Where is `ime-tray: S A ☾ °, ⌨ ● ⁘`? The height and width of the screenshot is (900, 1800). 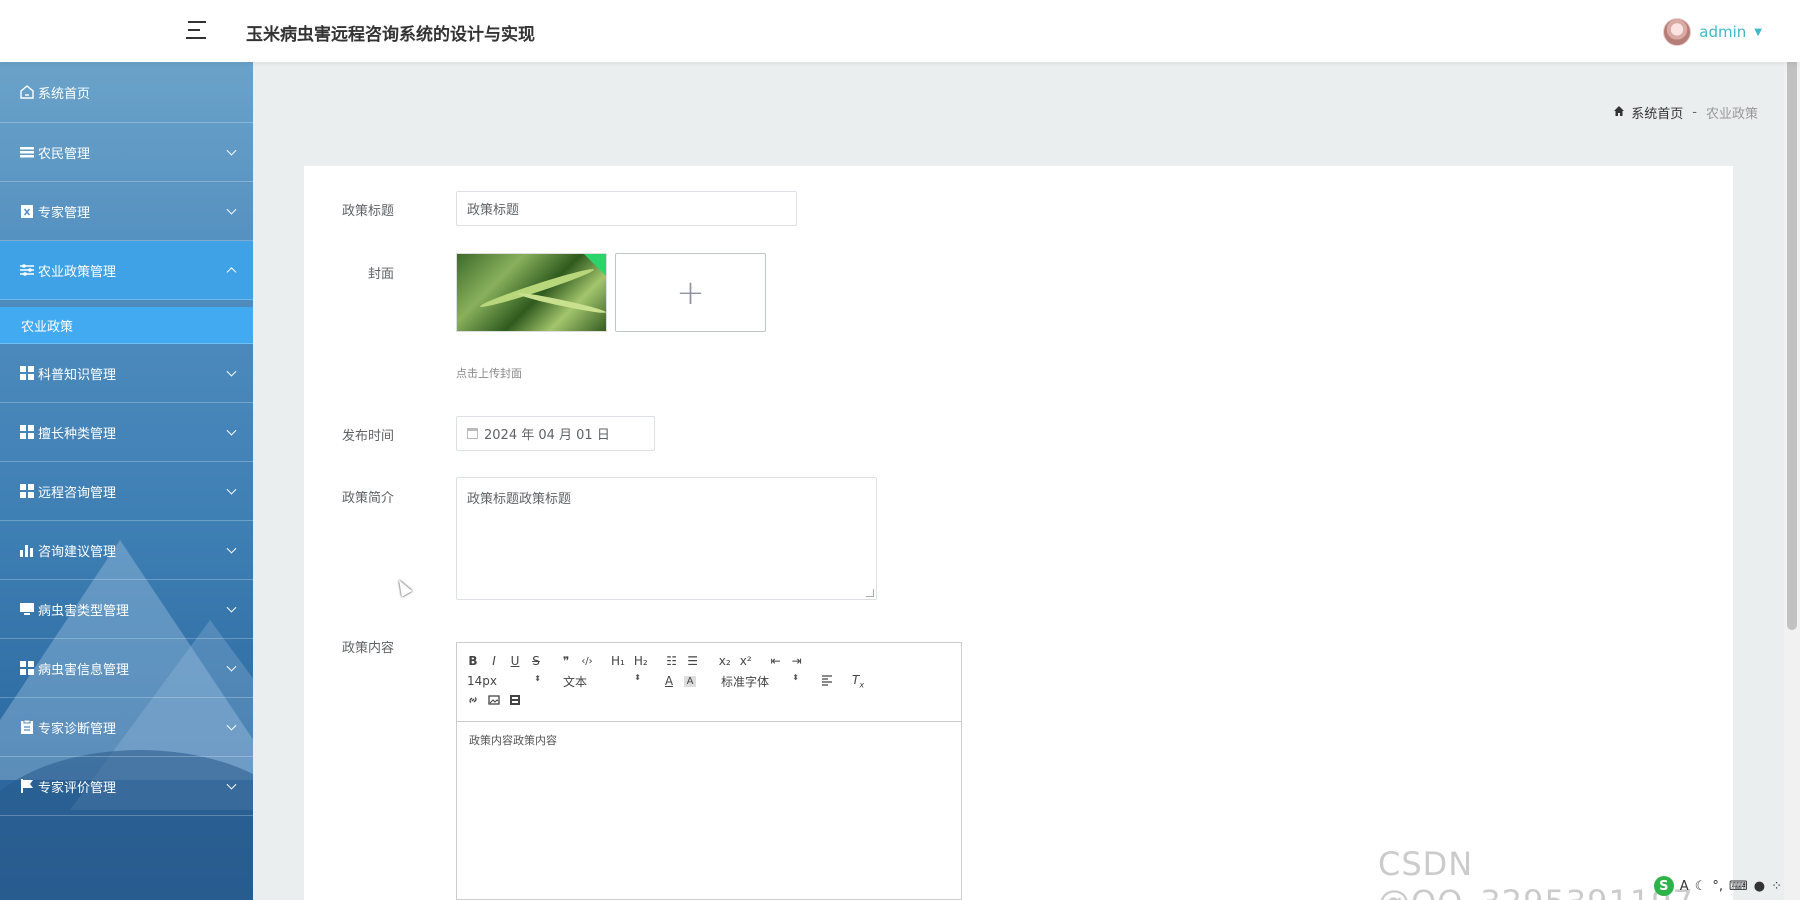
ime-tray: S A ☾ °, ⌨ ● ⁘ is located at coordinates (1717, 886).